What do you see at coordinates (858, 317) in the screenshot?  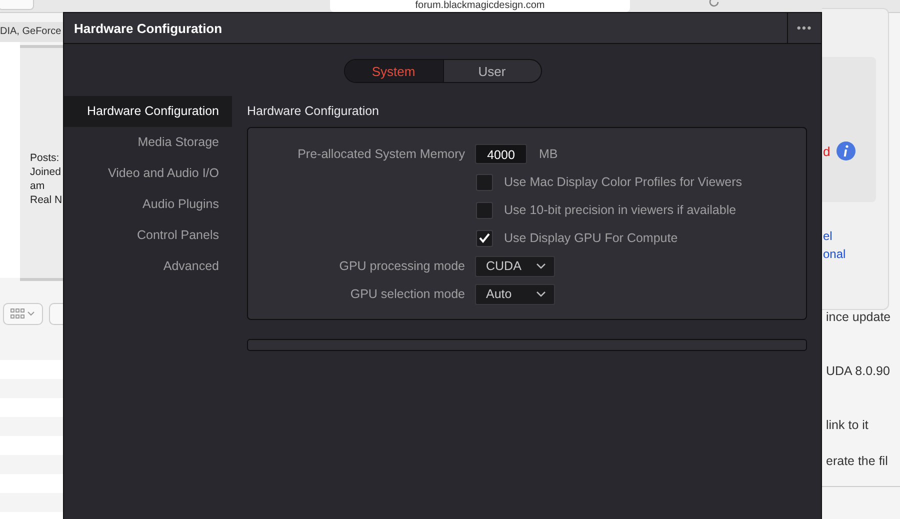 I see `post-text: ince update` at bounding box center [858, 317].